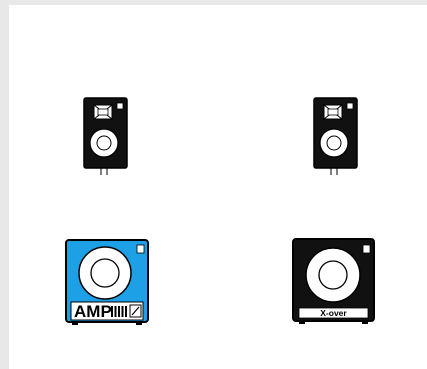 The height and width of the screenshot is (369, 427). Describe the element at coordinates (107, 282) in the screenshot. I see `amplifier: AMP` at that location.